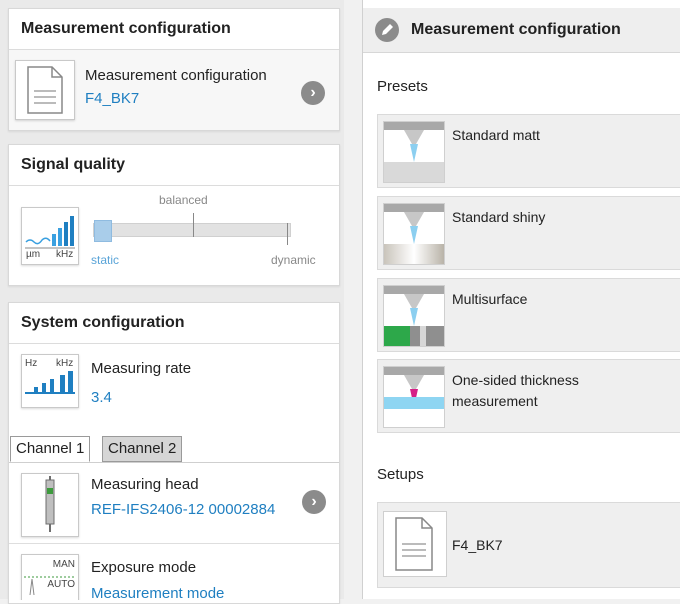  What do you see at coordinates (490, 299) in the screenshot?
I see `preset-label: Multisurface` at bounding box center [490, 299].